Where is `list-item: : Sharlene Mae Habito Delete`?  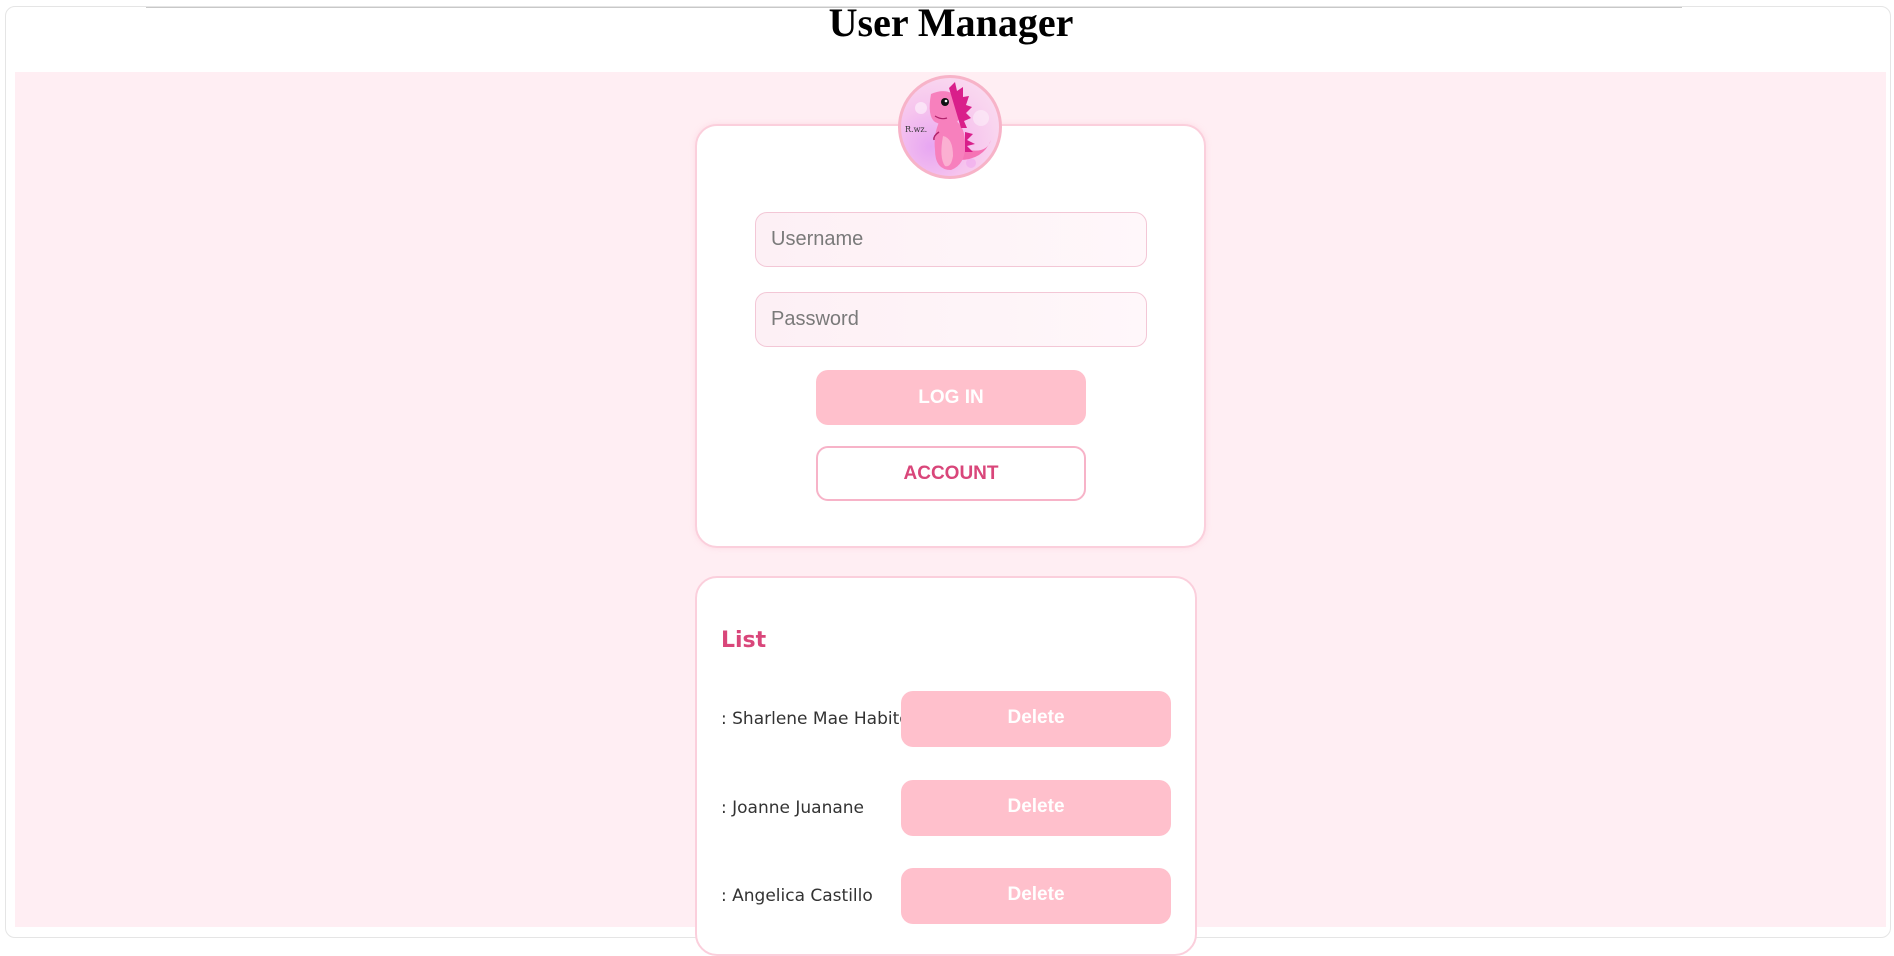 list-item: : Sharlene Mae Habito Delete is located at coordinates (946, 719).